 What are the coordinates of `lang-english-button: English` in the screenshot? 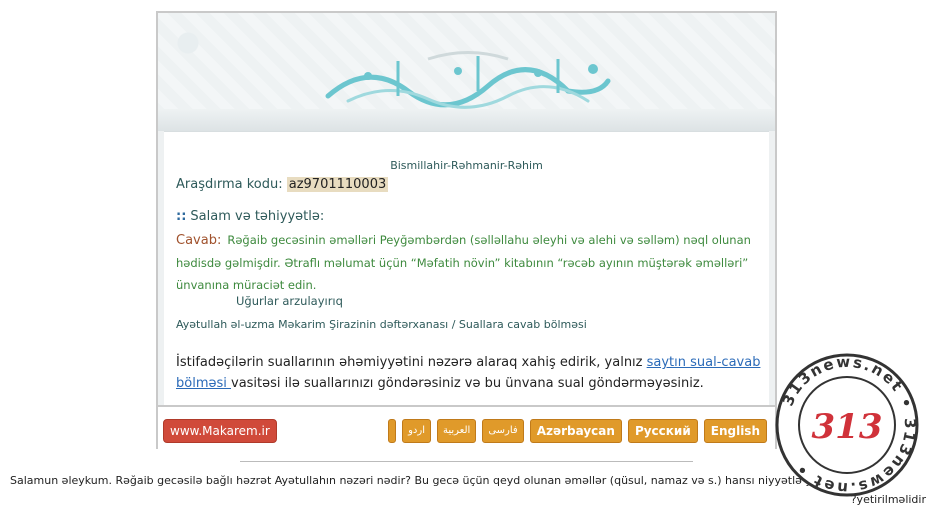 It's located at (735, 431).